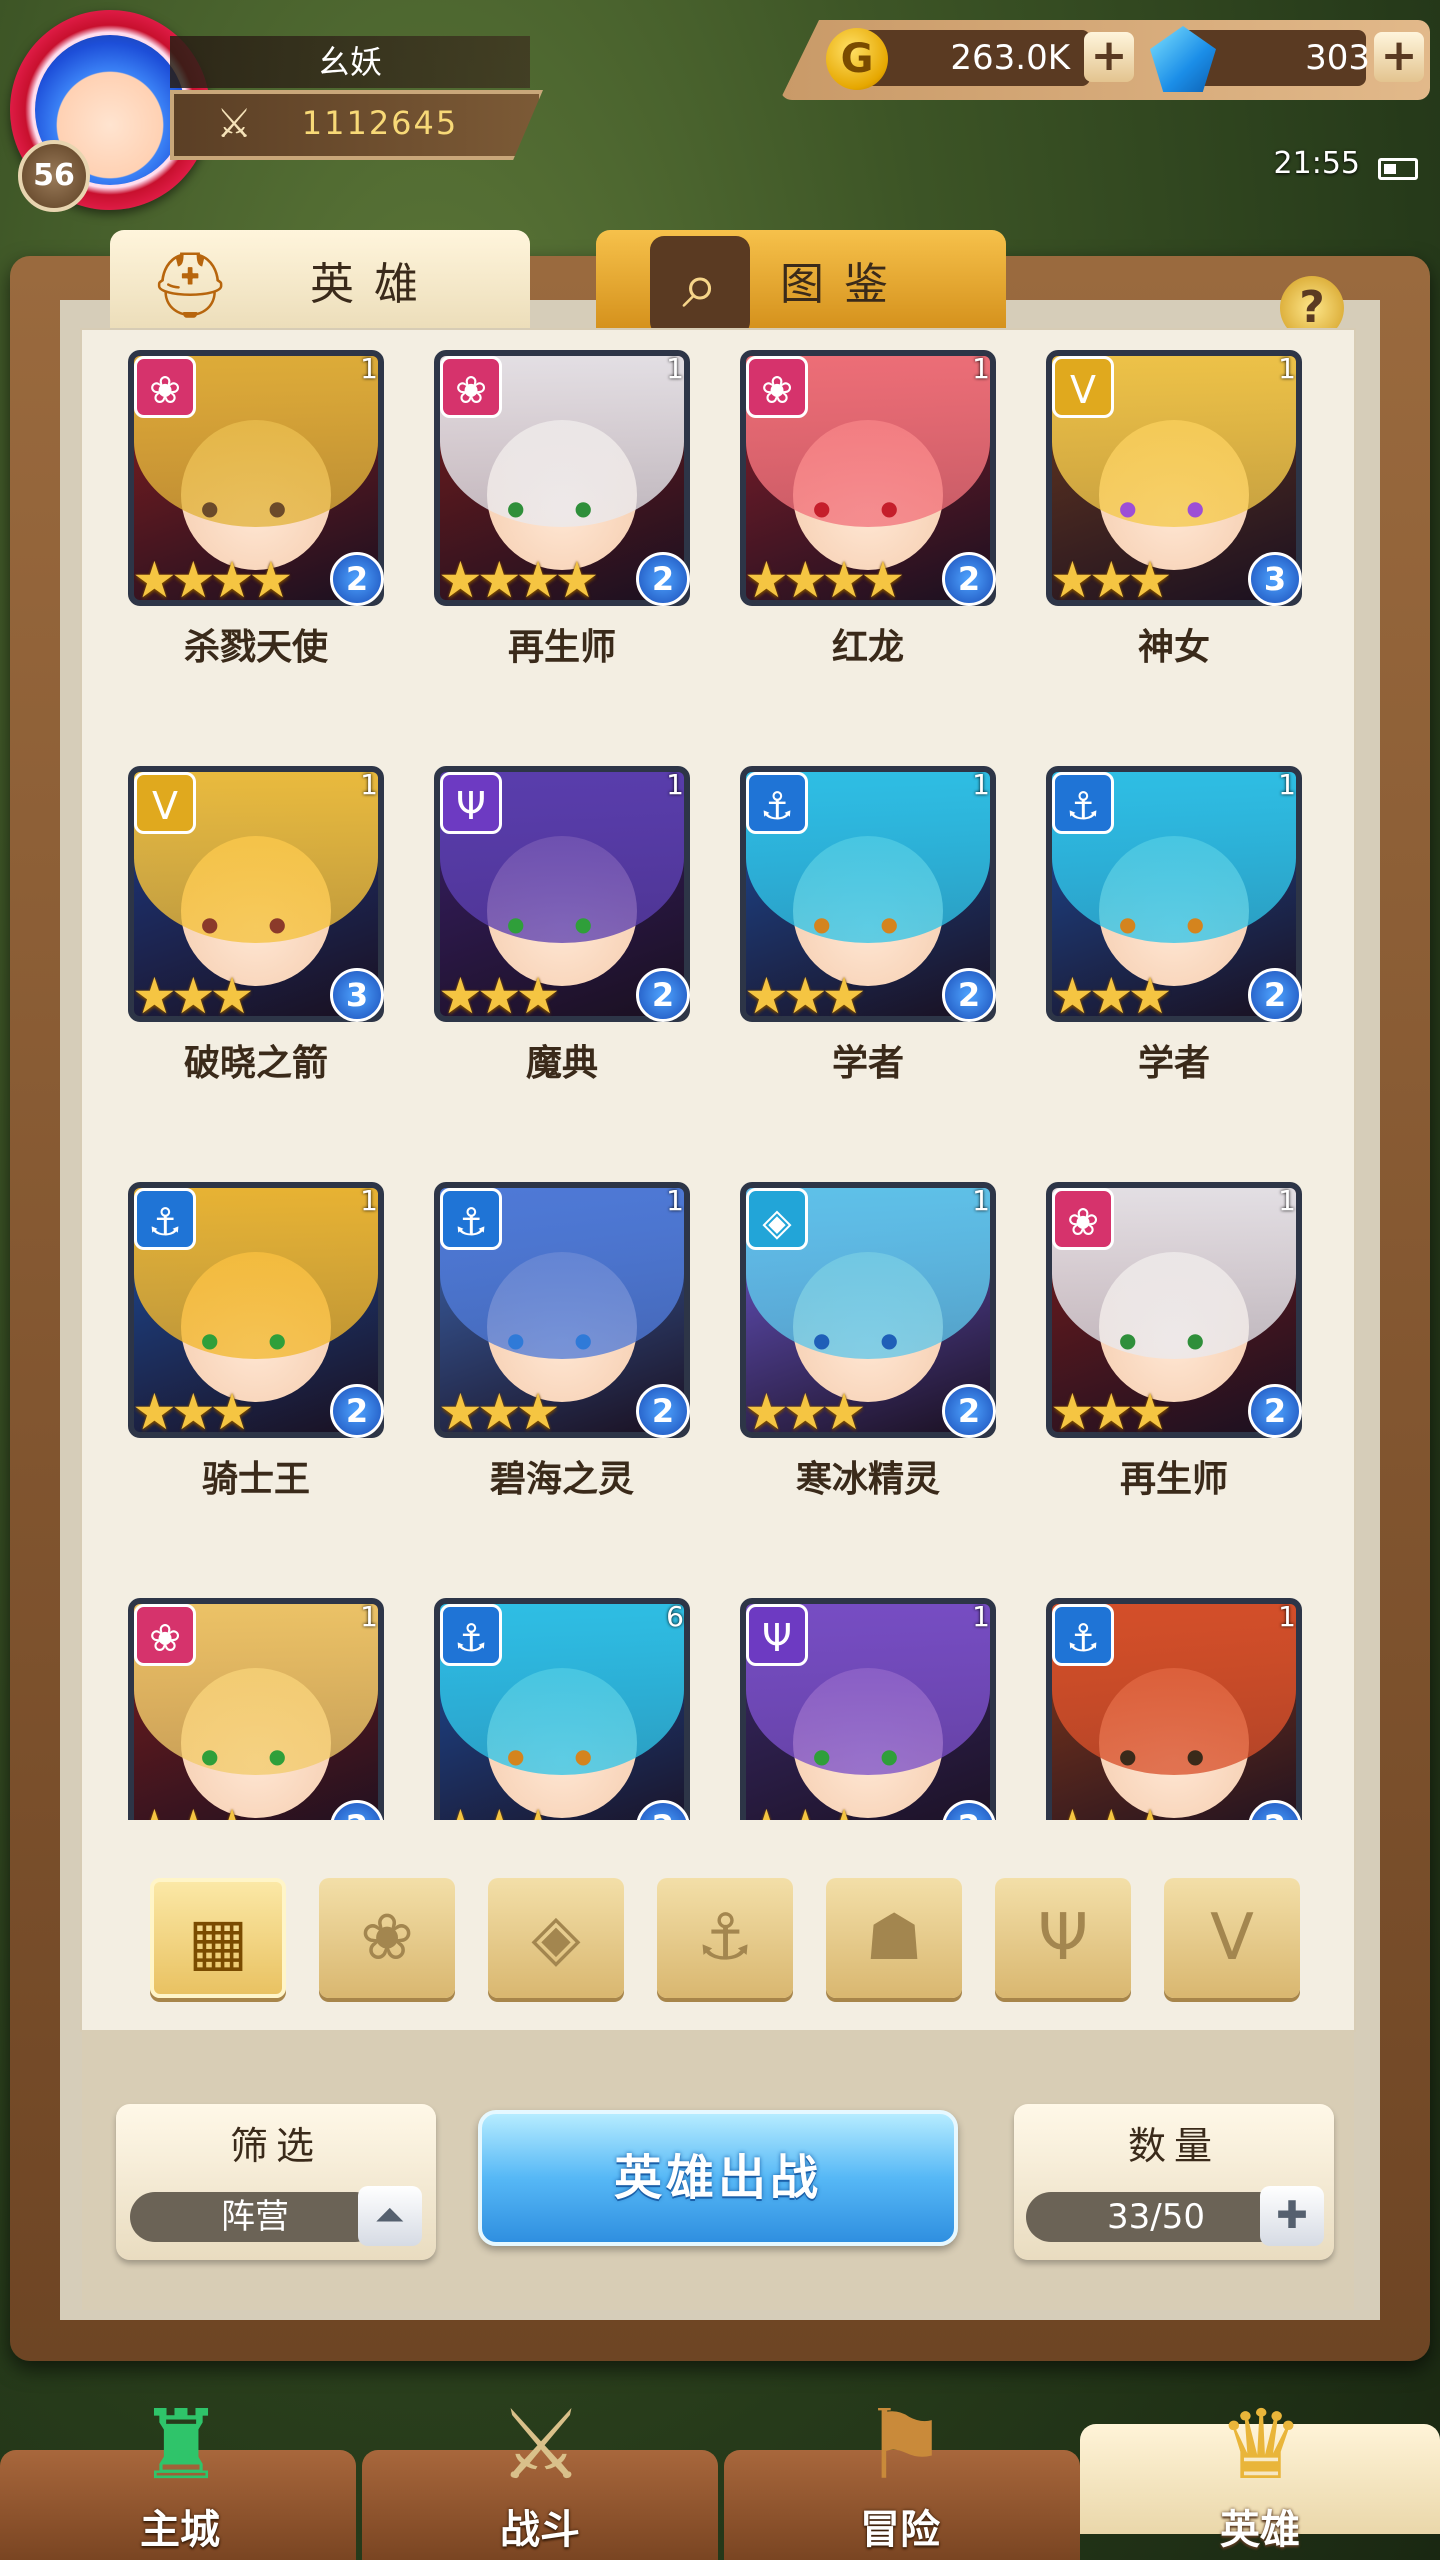  Describe the element at coordinates (1292, 2216) in the screenshot. I see `expand-count-button: ✚` at that location.